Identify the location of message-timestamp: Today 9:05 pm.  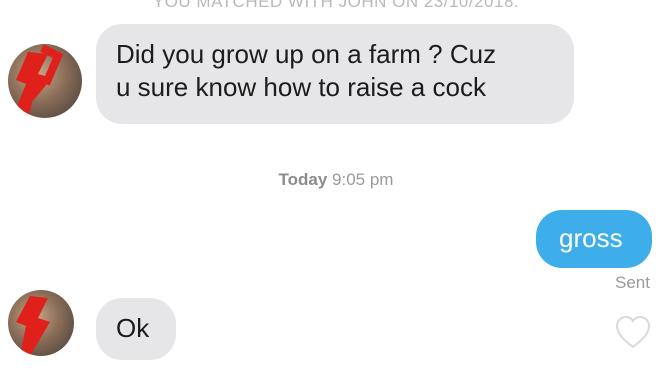
(336, 180).